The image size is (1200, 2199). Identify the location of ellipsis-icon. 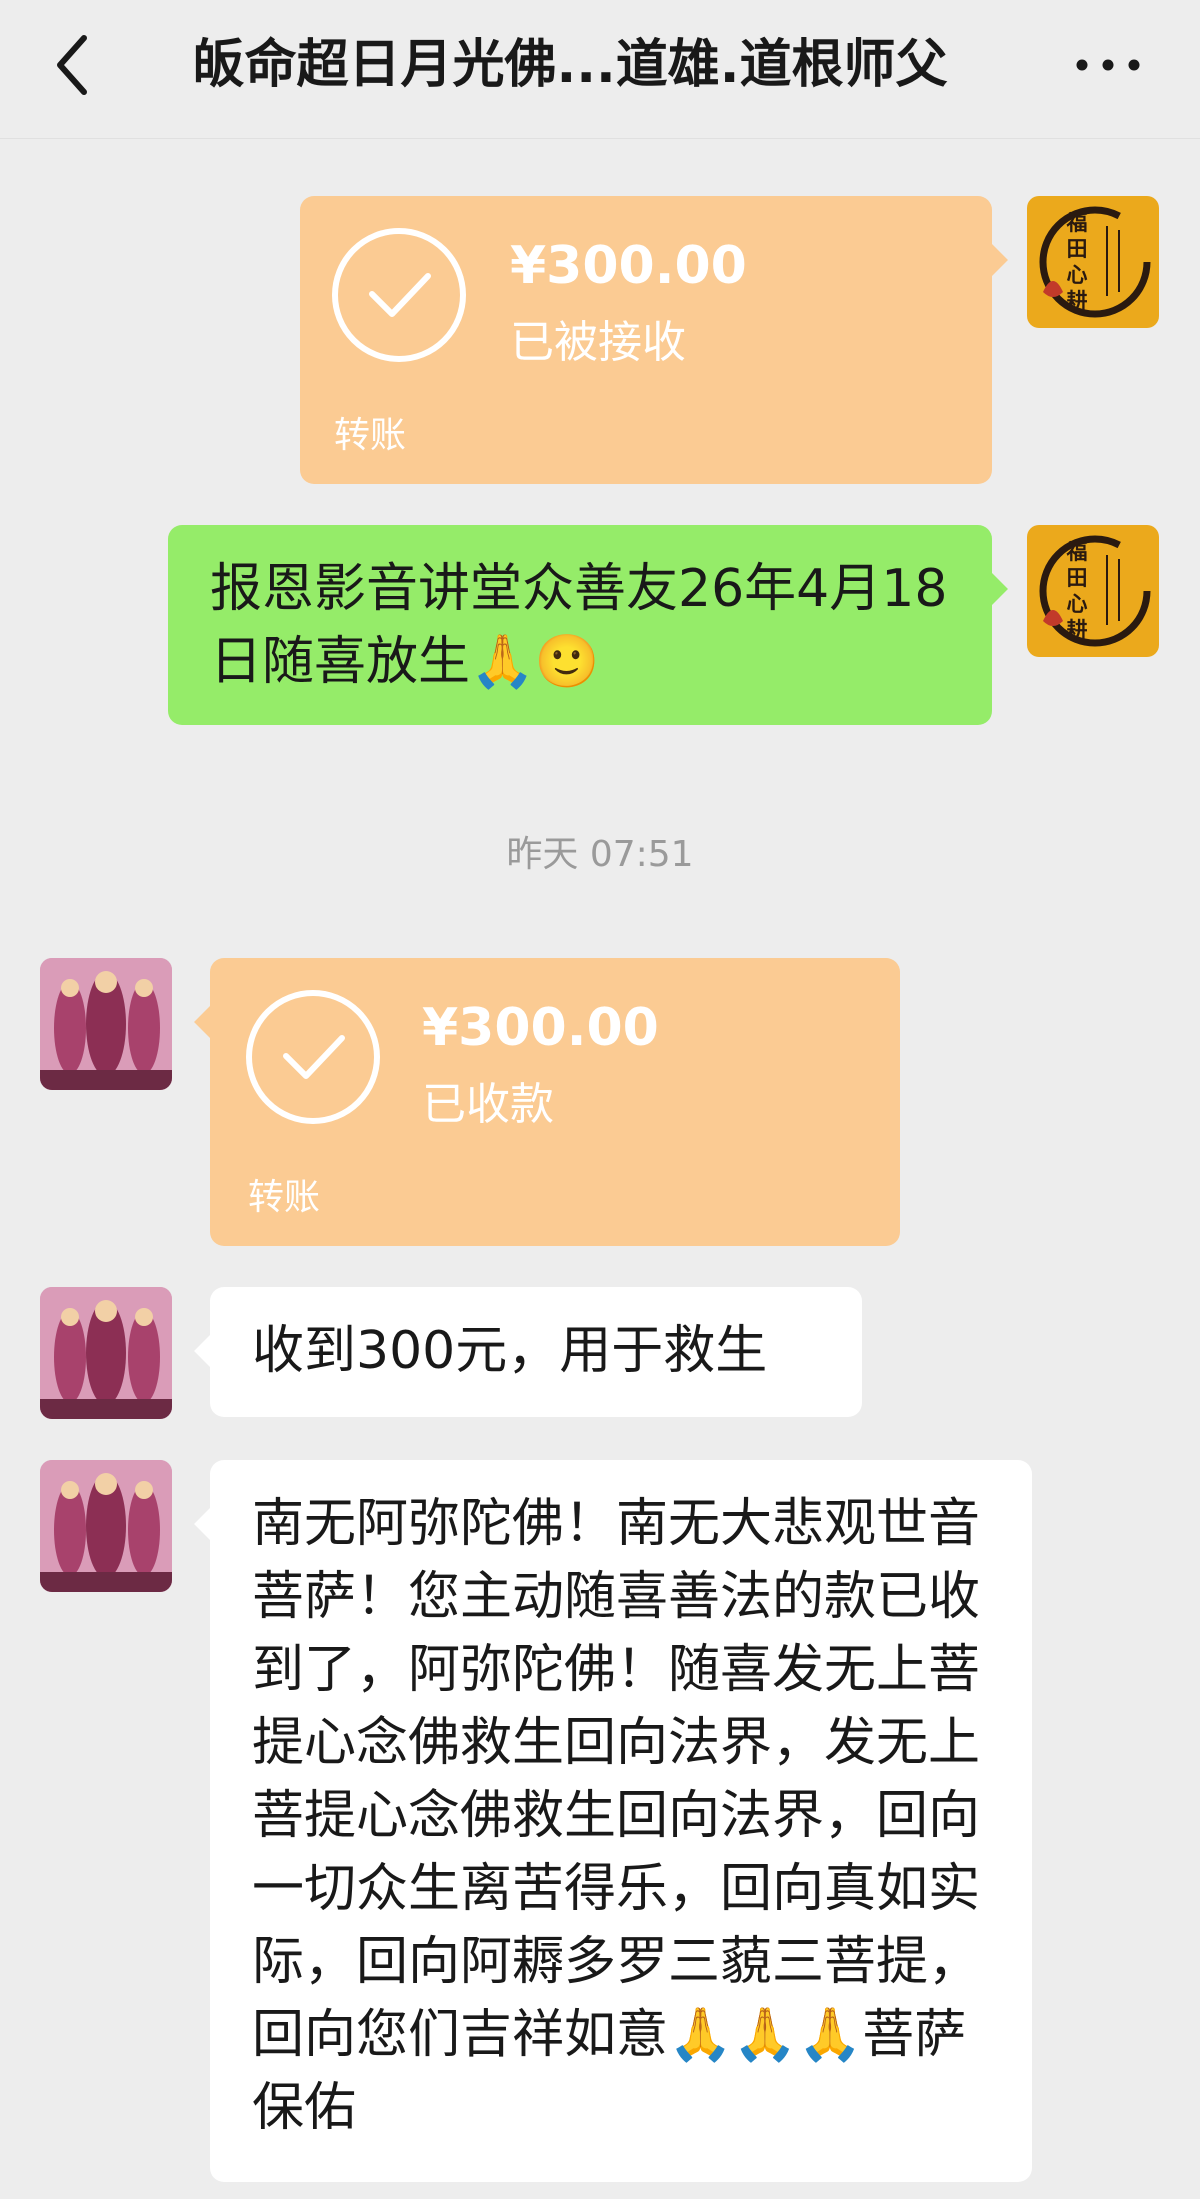
(1108, 65).